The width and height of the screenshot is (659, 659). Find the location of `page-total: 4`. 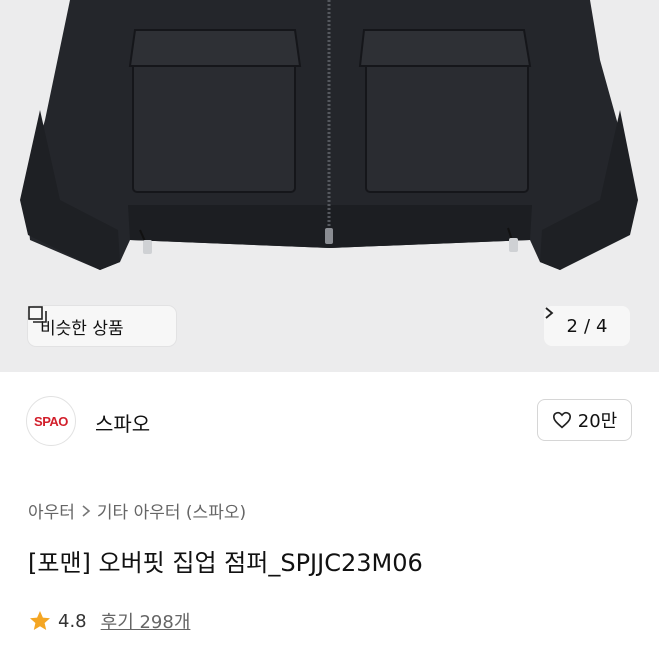

page-total: 4 is located at coordinates (602, 326).